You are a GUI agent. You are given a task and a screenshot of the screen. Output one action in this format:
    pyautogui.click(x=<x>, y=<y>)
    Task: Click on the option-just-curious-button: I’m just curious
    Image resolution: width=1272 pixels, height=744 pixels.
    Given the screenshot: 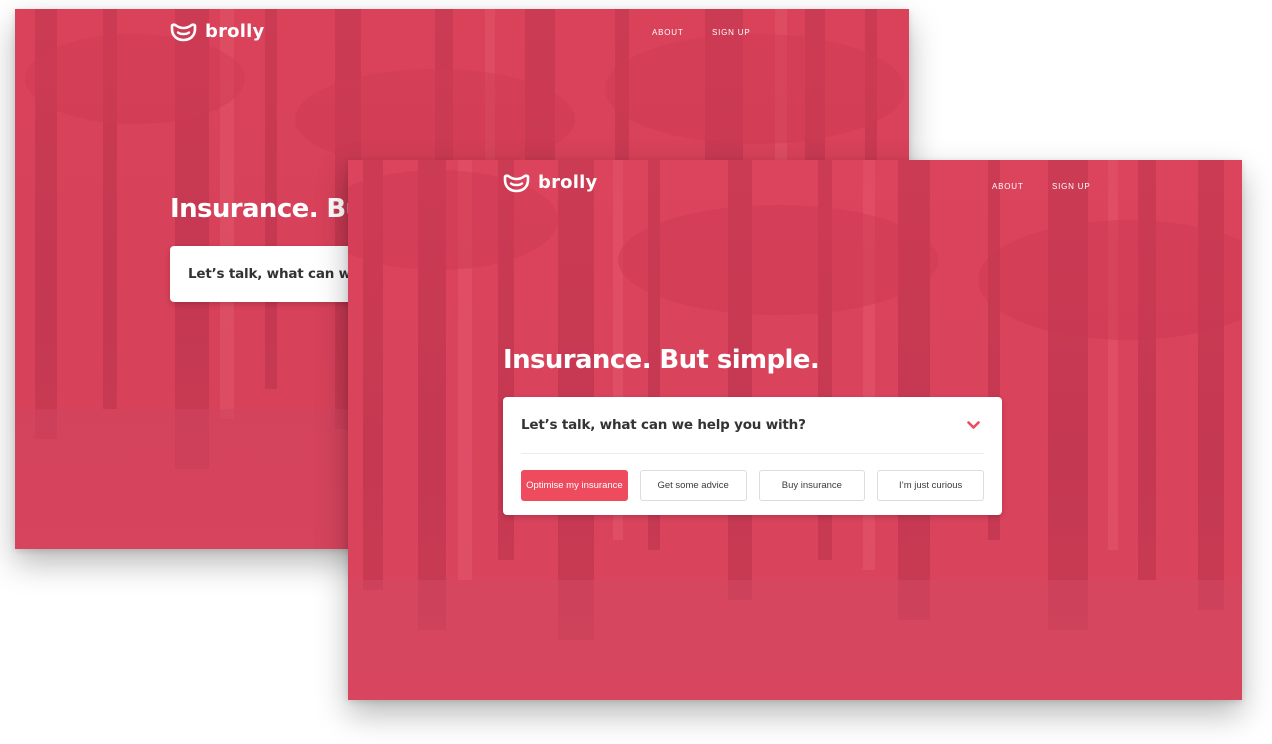 What is the action you would take?
    pyautogui.click(x=930, y=485)
    